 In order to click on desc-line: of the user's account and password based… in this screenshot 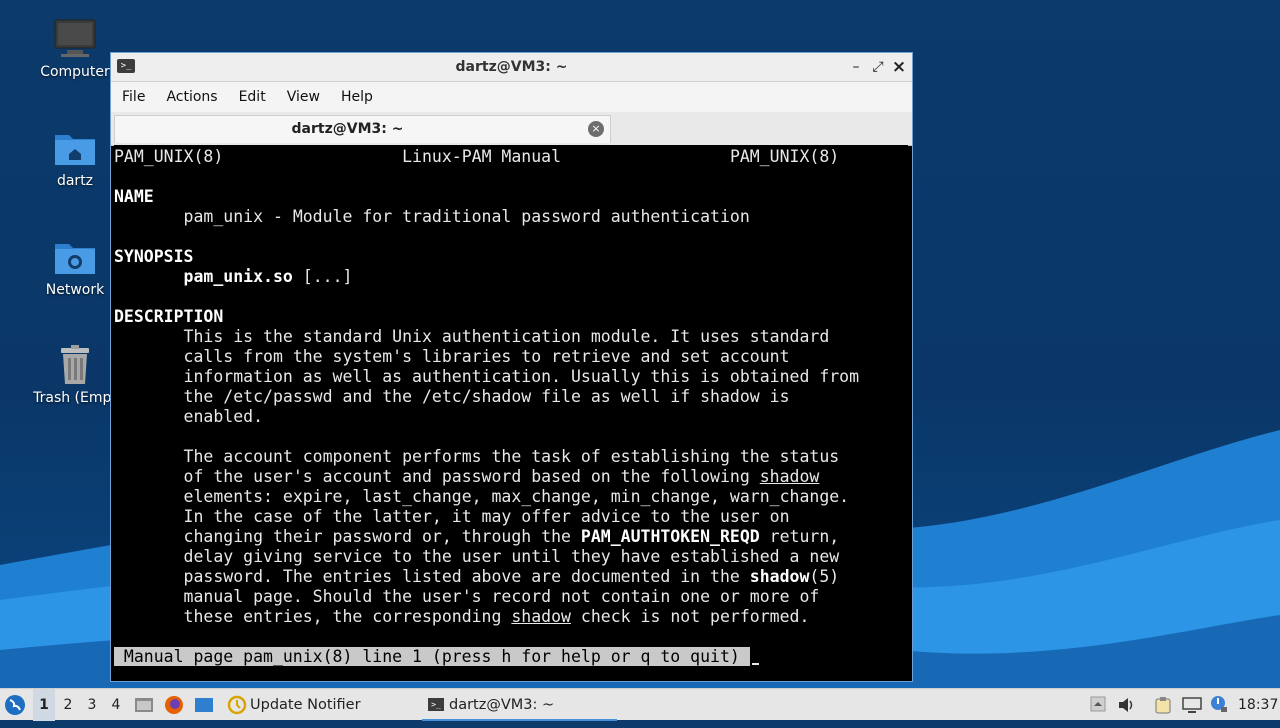, I will do `click(471, 476)`.